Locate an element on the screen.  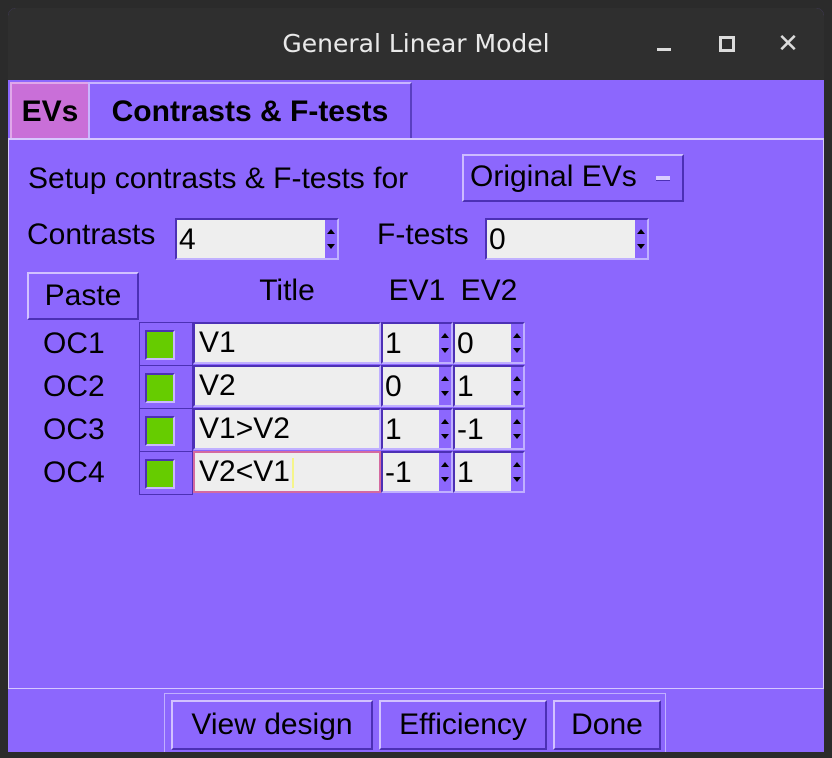
contrast-label: OC3 is located at coordinates (74, 429).